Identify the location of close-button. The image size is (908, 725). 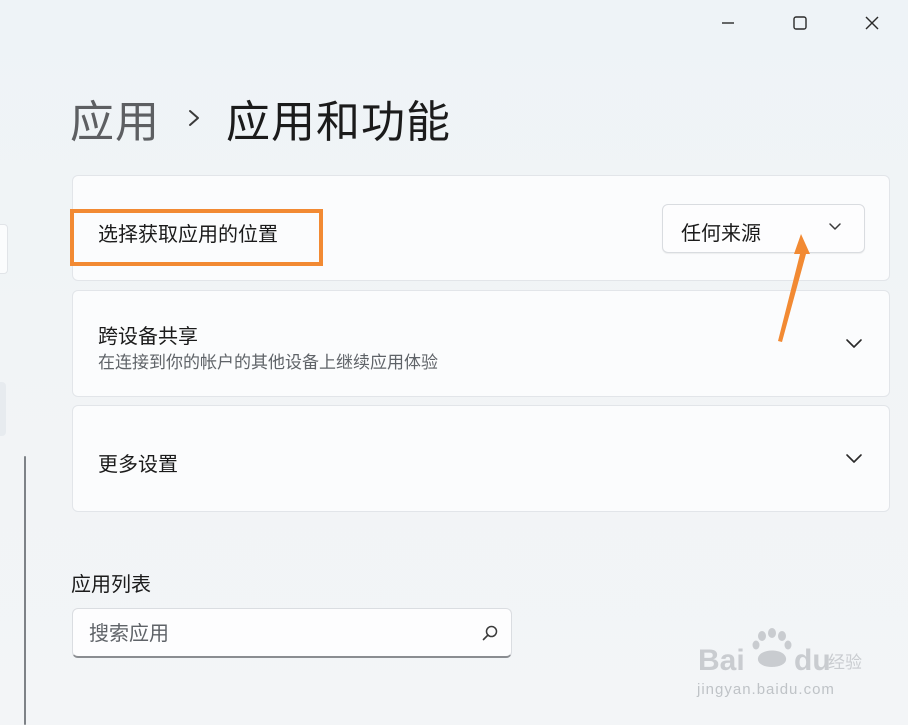
(872, 23).